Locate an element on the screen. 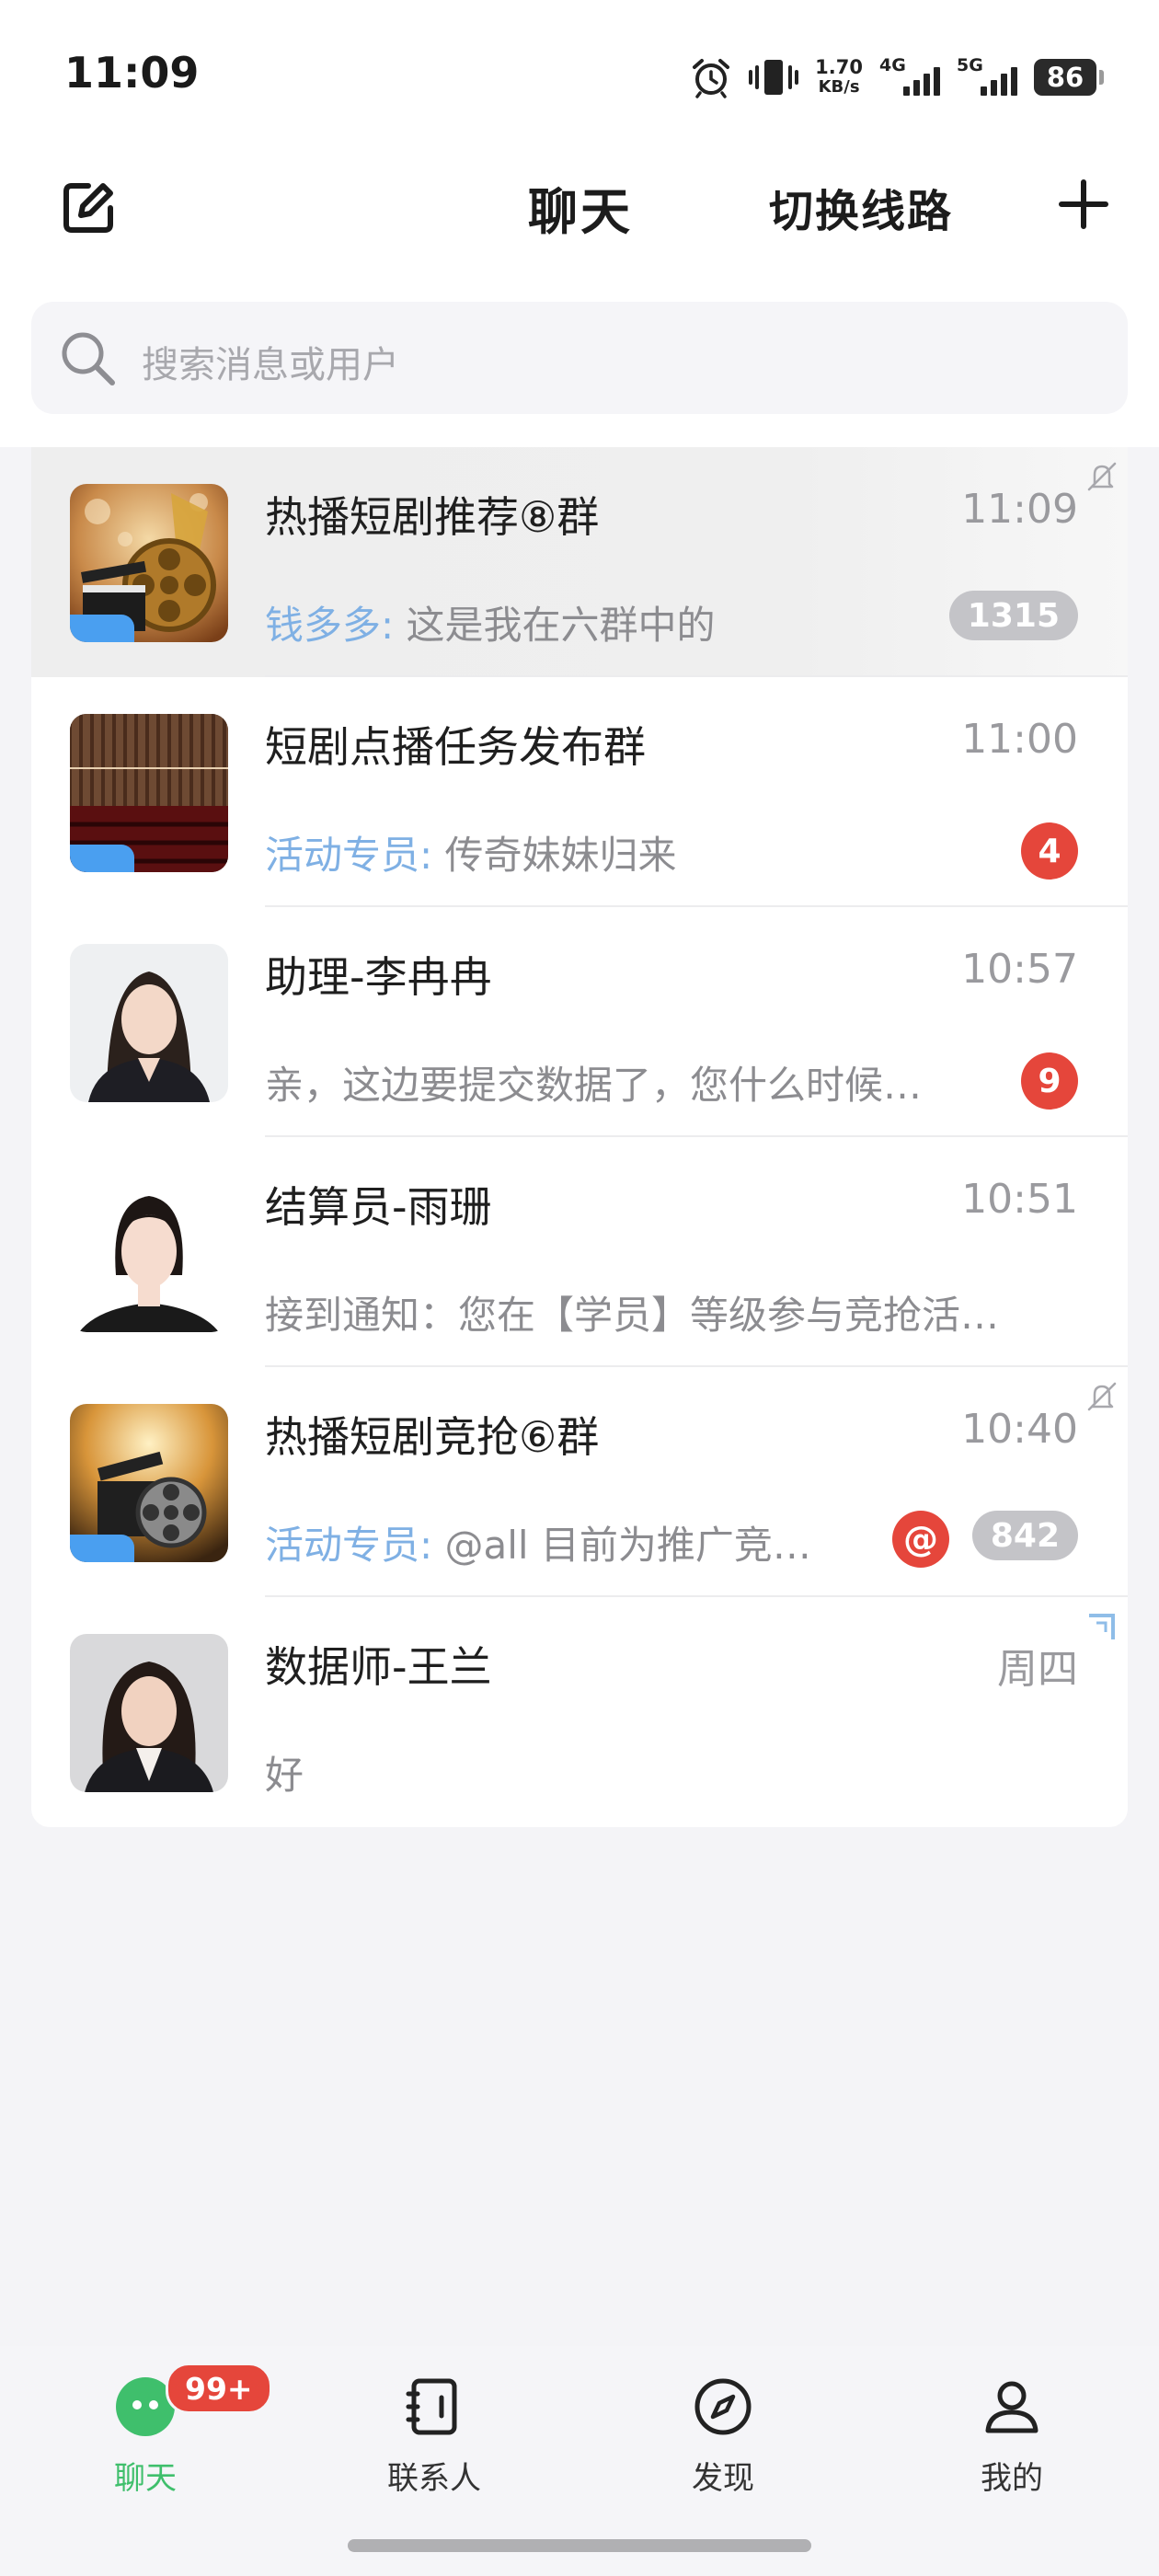 The image size is (1159, 2576). signal-5g: 5G is located at coordinates (987, 77).